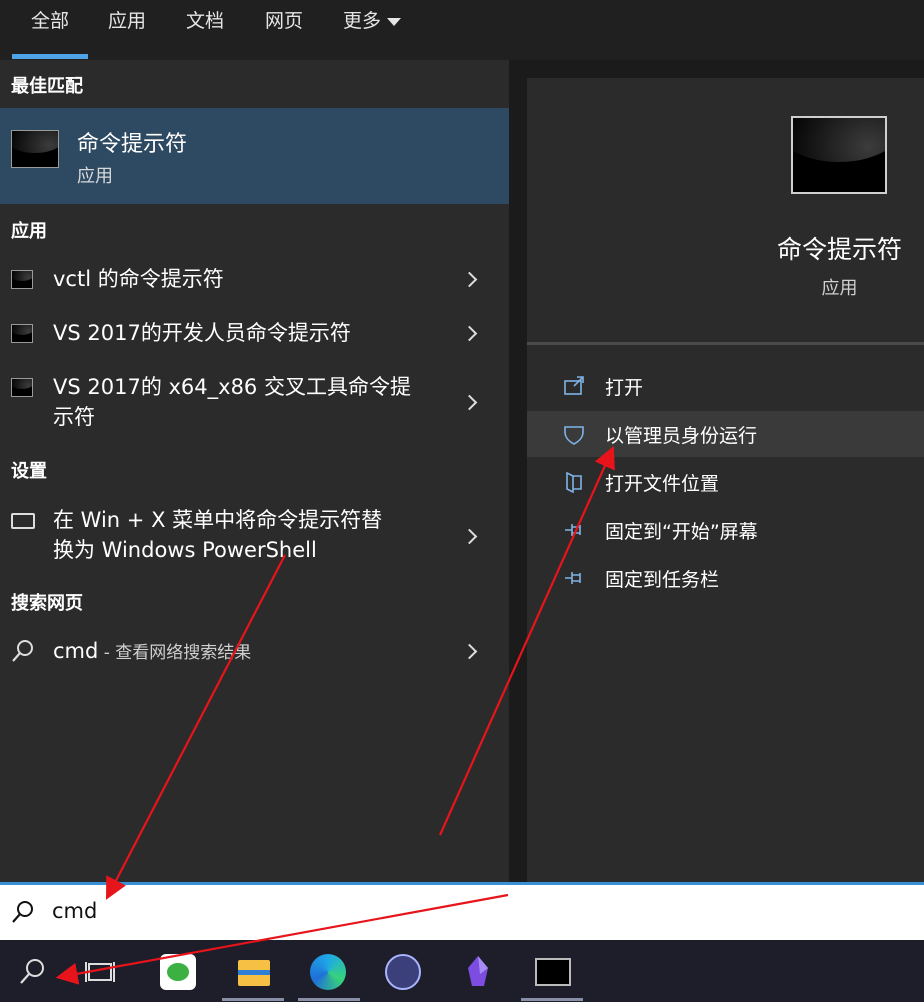 The image size is (924, 1002). What do you see at coordinates (282, 939) in the screenshot?
I see `arrow-to-taskbar-search` at bounding box center [282, 939].